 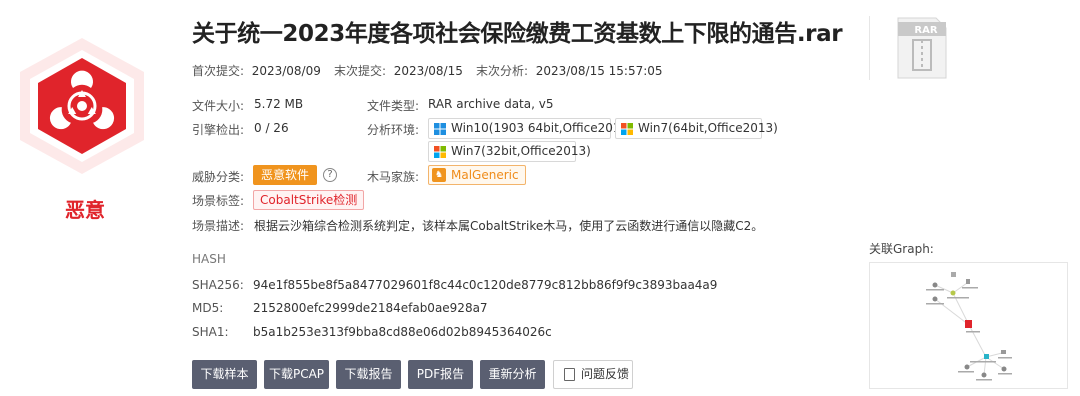 I want to click on scene-tag: CobaltStrike检测, so click(x=309, y=200).